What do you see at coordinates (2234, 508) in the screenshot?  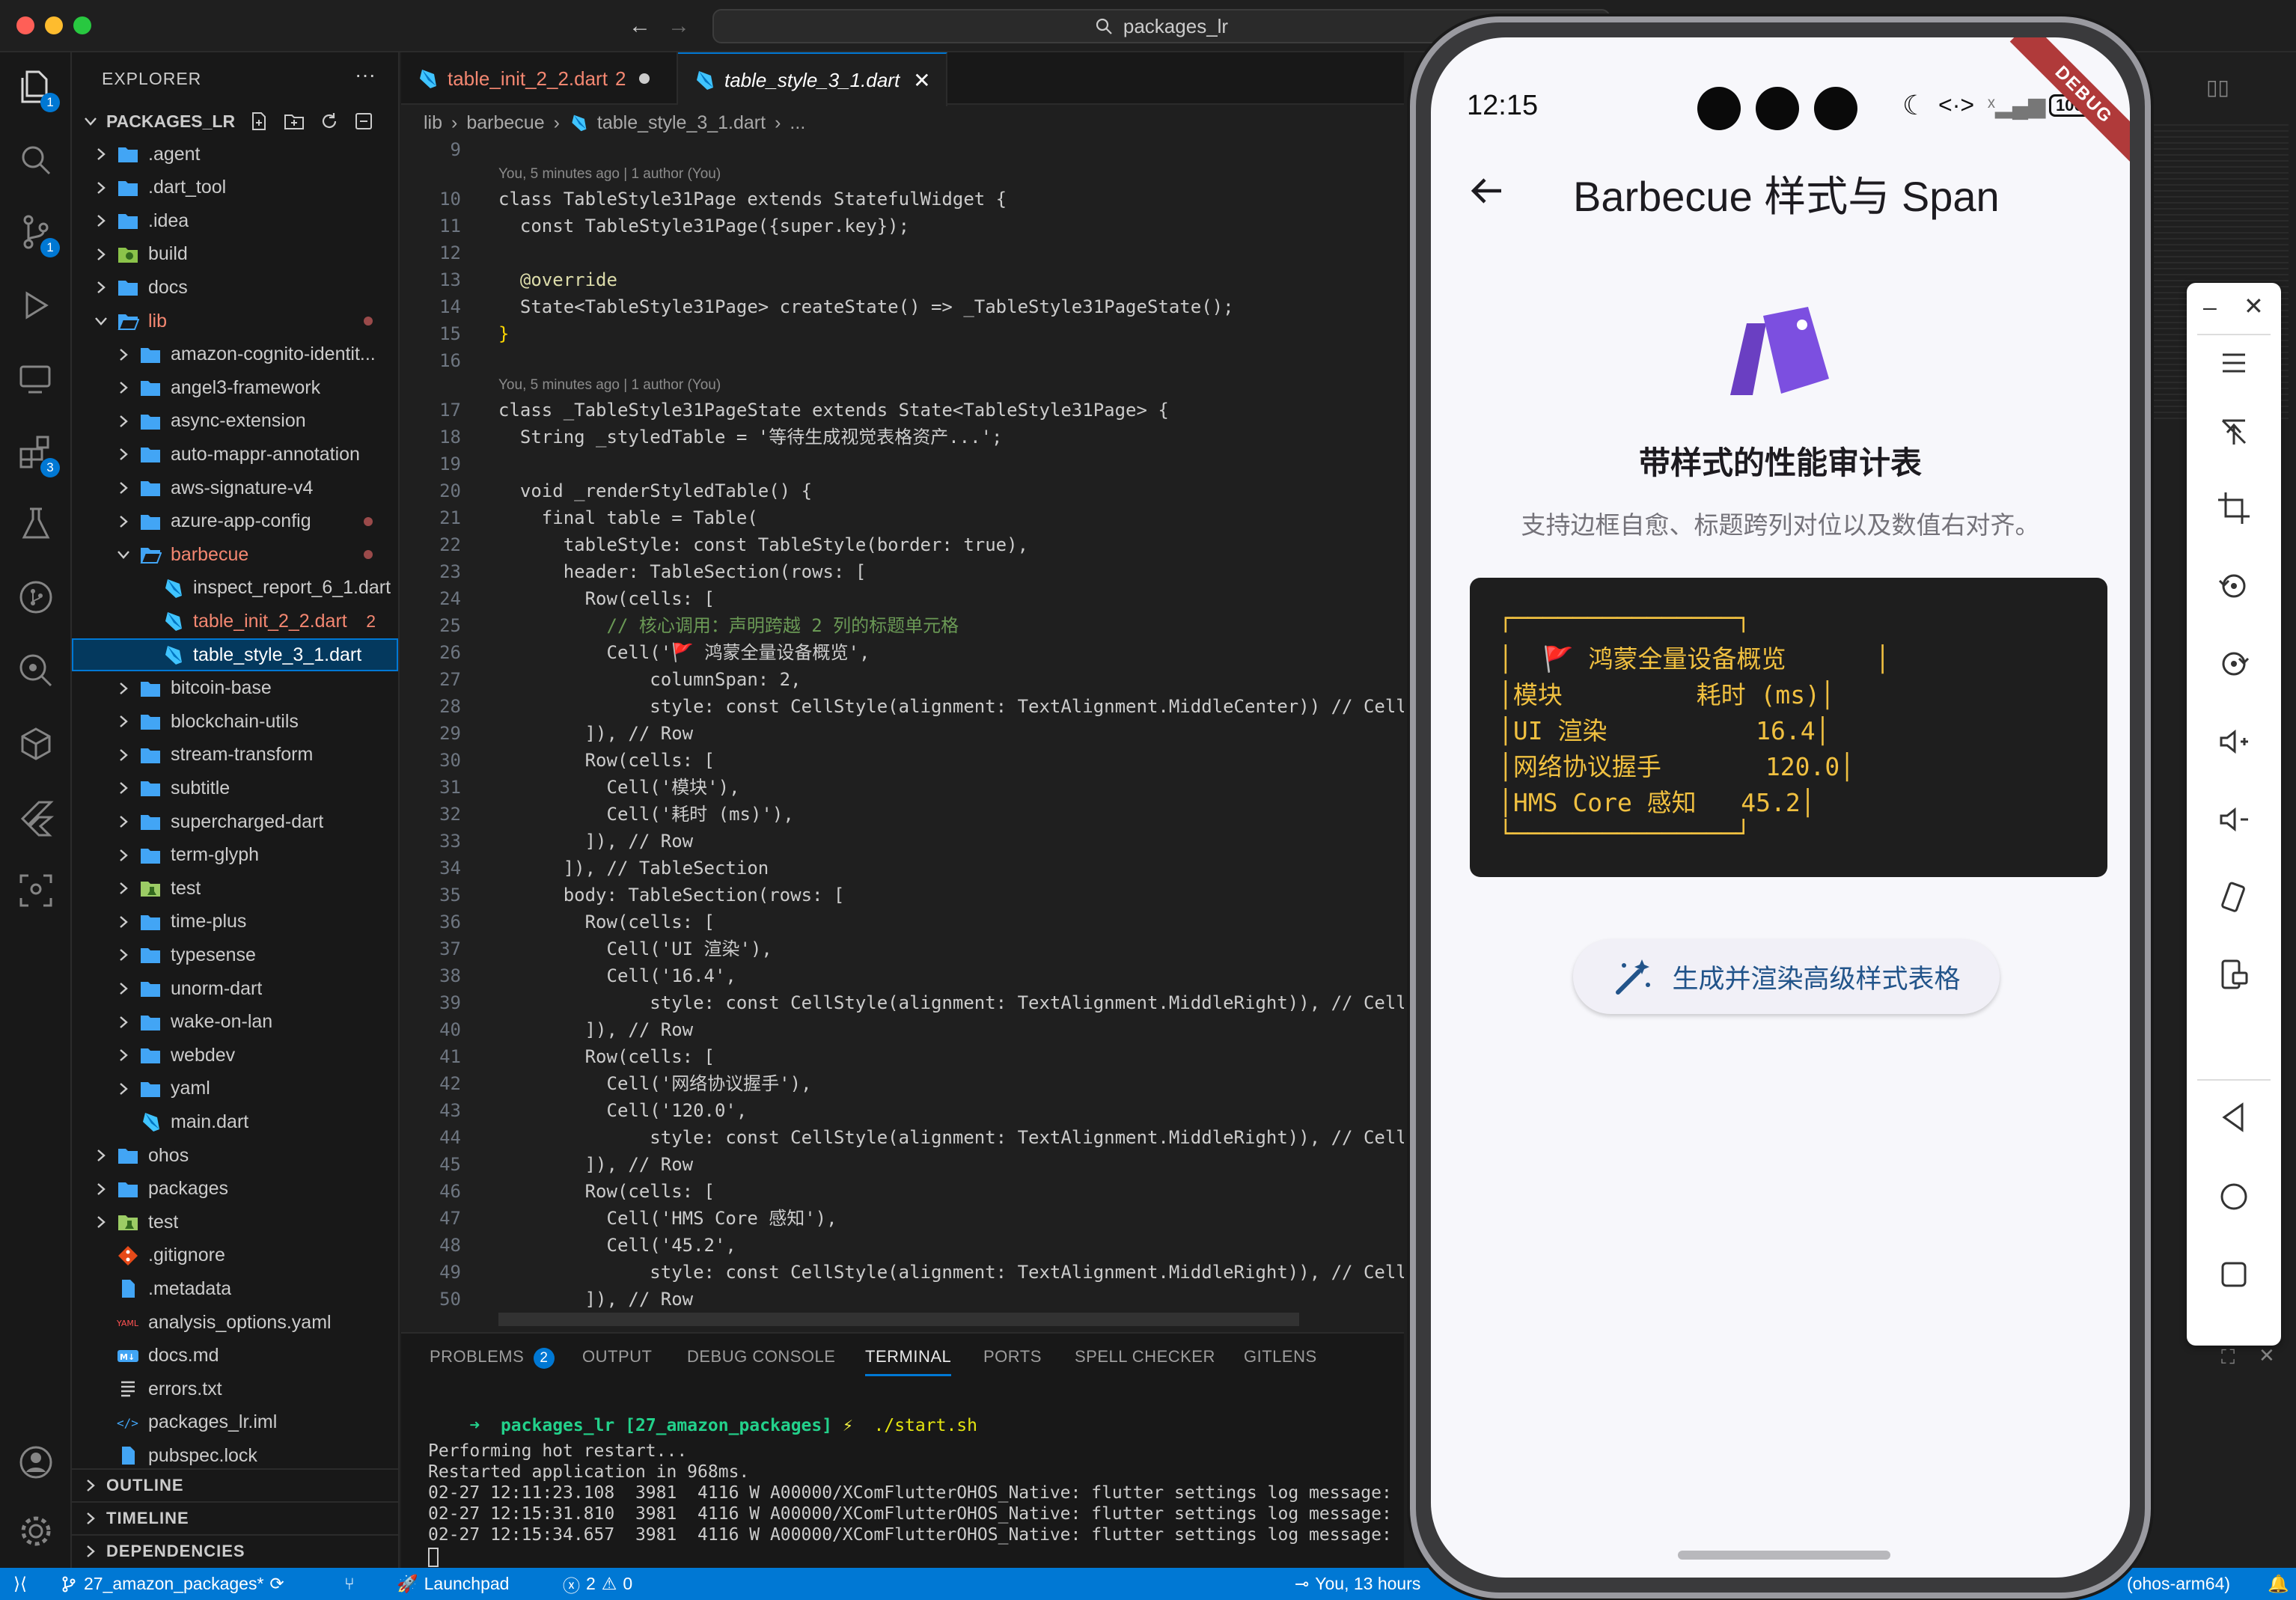 I see `crop-icon` at bounding box center [2234, 508].